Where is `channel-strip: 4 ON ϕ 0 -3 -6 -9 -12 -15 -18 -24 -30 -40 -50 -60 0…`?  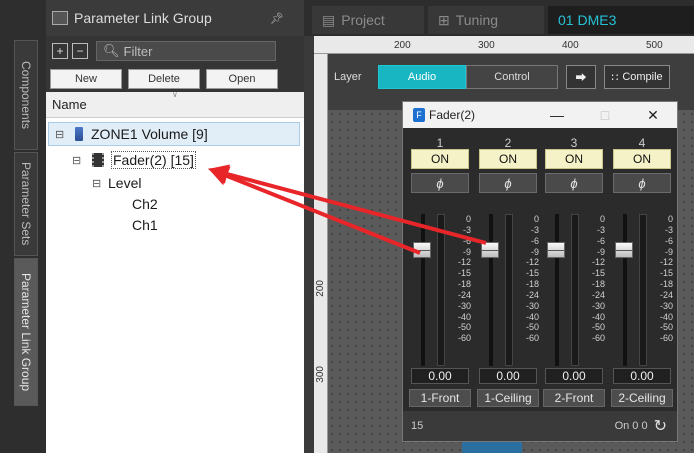
channel-strip: 4 ON ϕ 0 -3 -6 -9 -12 -15 -18 -24 -30 -40 -50 -60 0… is located at coordinates (642, 268).